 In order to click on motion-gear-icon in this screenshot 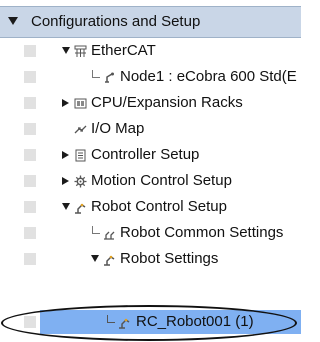, I will do `click(80, 181)`.